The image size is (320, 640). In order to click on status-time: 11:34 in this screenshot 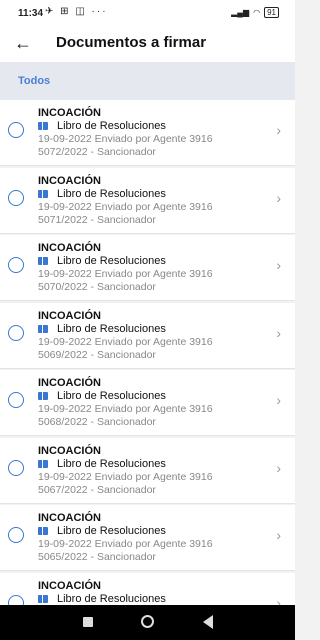, I will do `click(31, 13)`.